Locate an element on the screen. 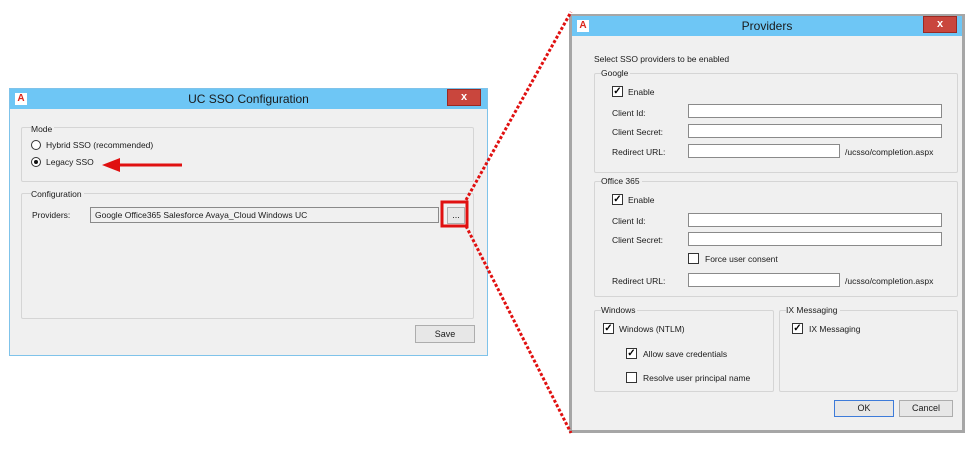  arrow-head-icon is located at coordinates (111, 165).